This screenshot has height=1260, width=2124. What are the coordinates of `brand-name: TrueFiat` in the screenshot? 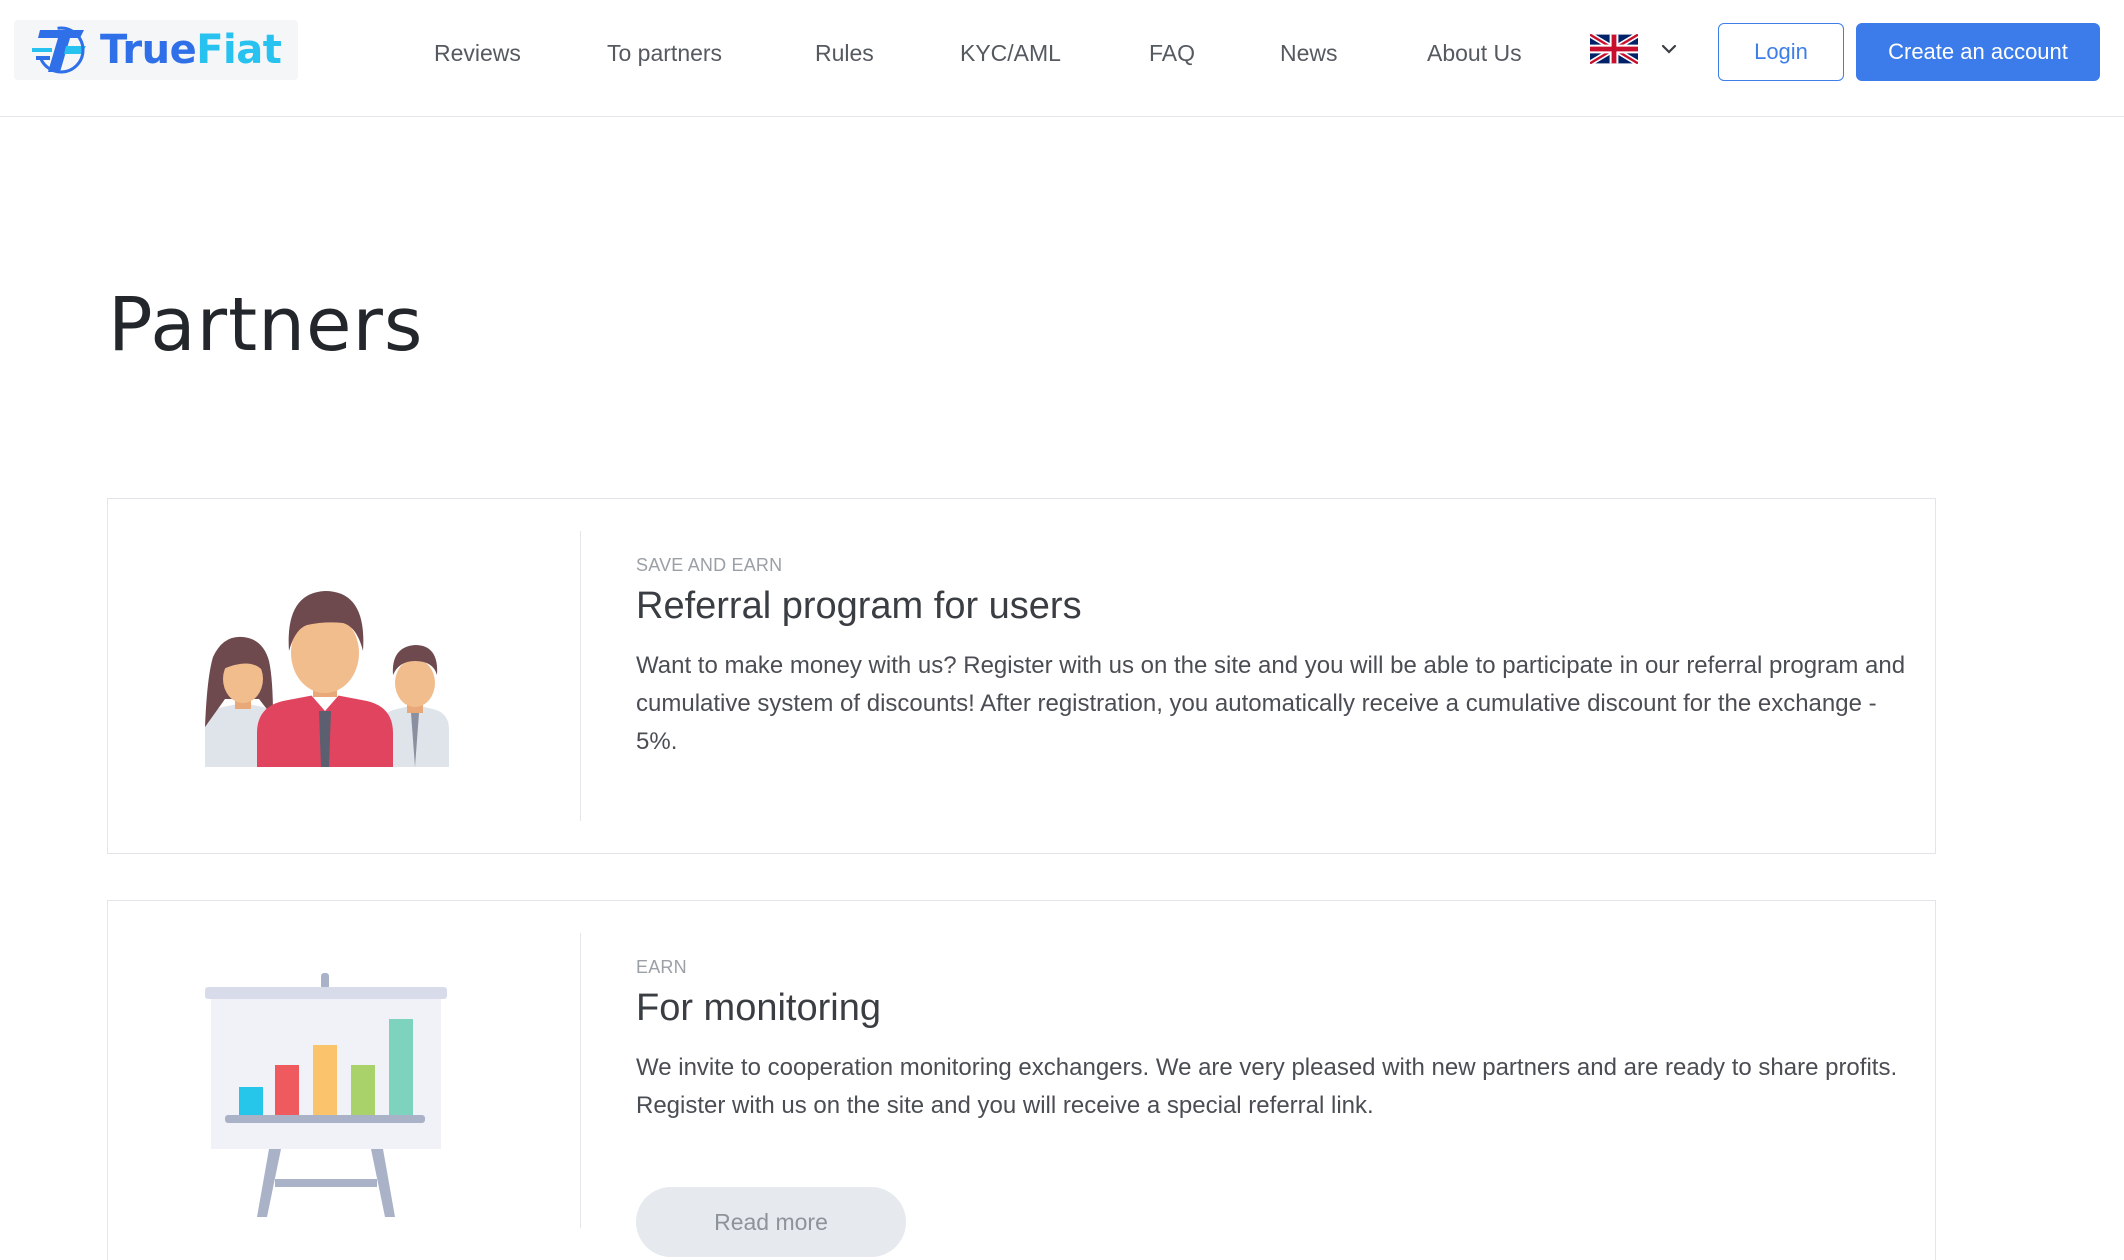 It's located at (191, 50).